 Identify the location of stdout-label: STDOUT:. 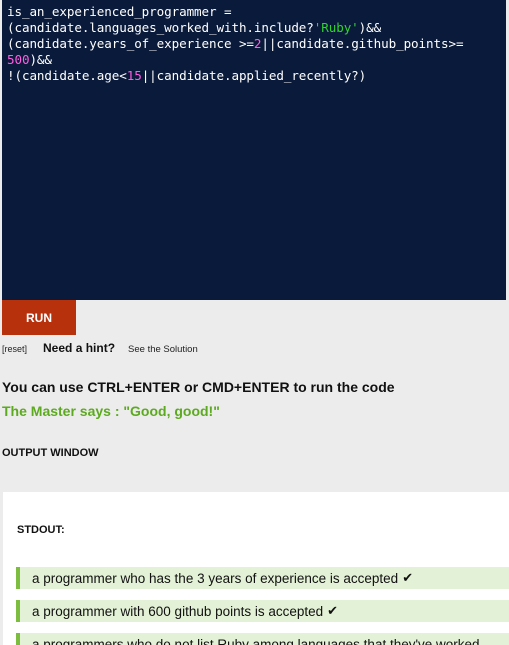
(41, 530).